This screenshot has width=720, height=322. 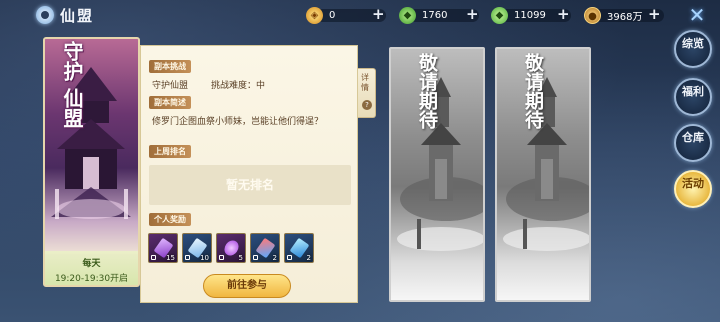 What do you see at coordinates (170, 102) in the screenshot?
I see `intro-tag: 副本简述` at bounding box center [170, 102].